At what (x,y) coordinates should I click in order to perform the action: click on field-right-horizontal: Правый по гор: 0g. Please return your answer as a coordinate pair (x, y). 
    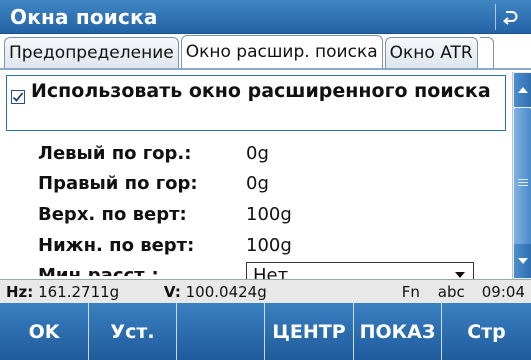
    Looking at the image, I should click on (153, 183).